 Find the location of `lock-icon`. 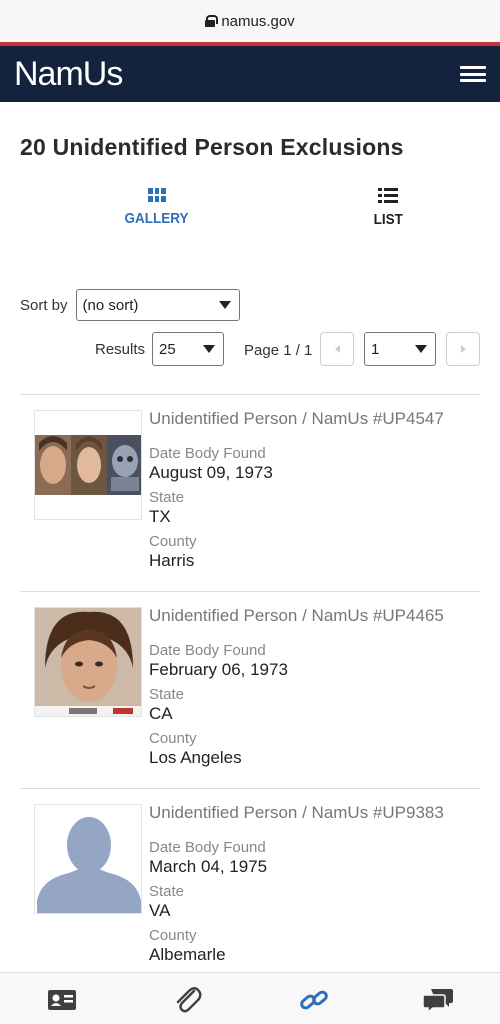

lock-icon is located at coordinates (212, 21).